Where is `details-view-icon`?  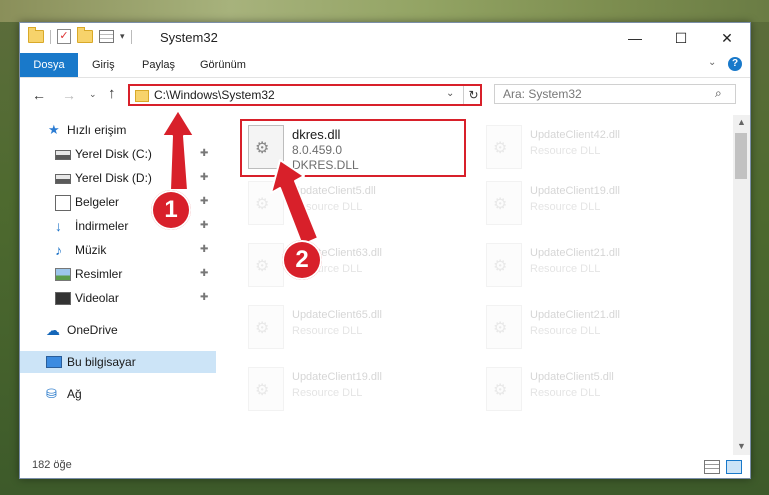 details-view-icon is located at coordinates (712, 467).